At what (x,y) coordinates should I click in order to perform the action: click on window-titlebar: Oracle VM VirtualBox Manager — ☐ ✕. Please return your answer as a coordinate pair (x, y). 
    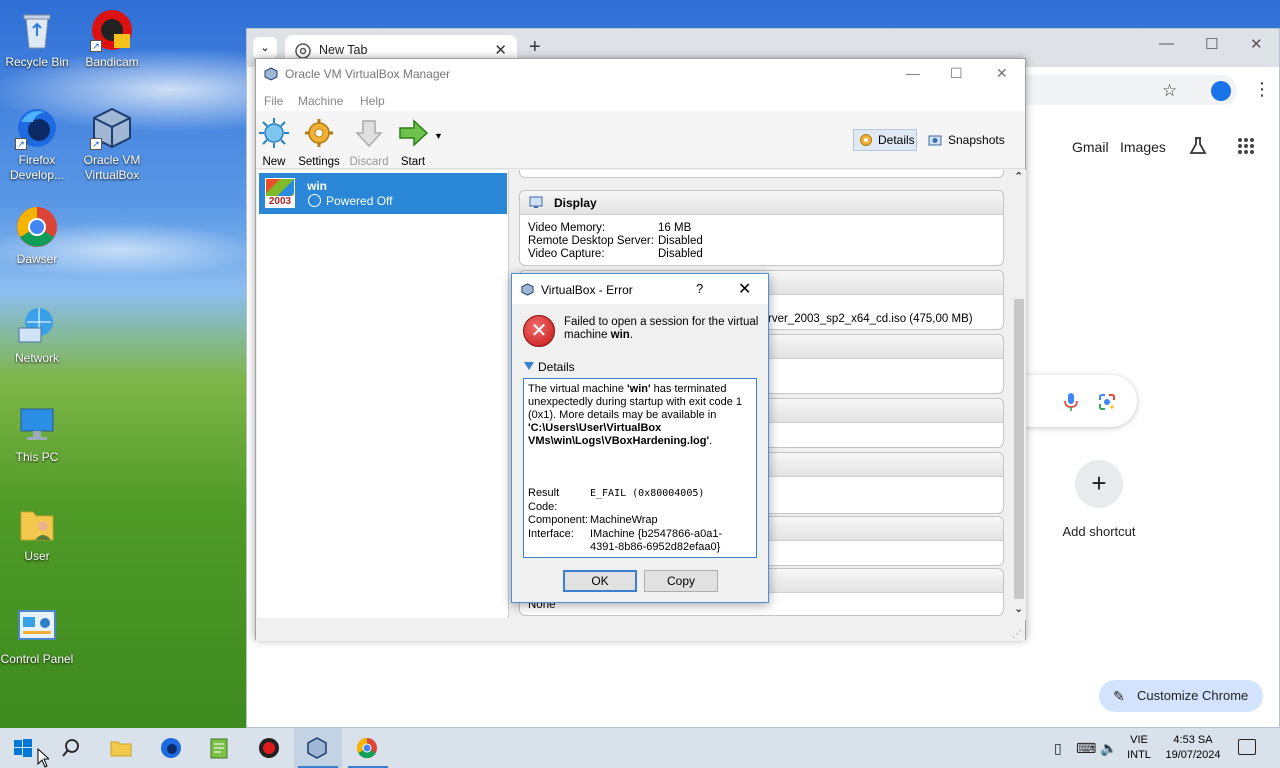
    Looking at the image, I should click on (640, 74).